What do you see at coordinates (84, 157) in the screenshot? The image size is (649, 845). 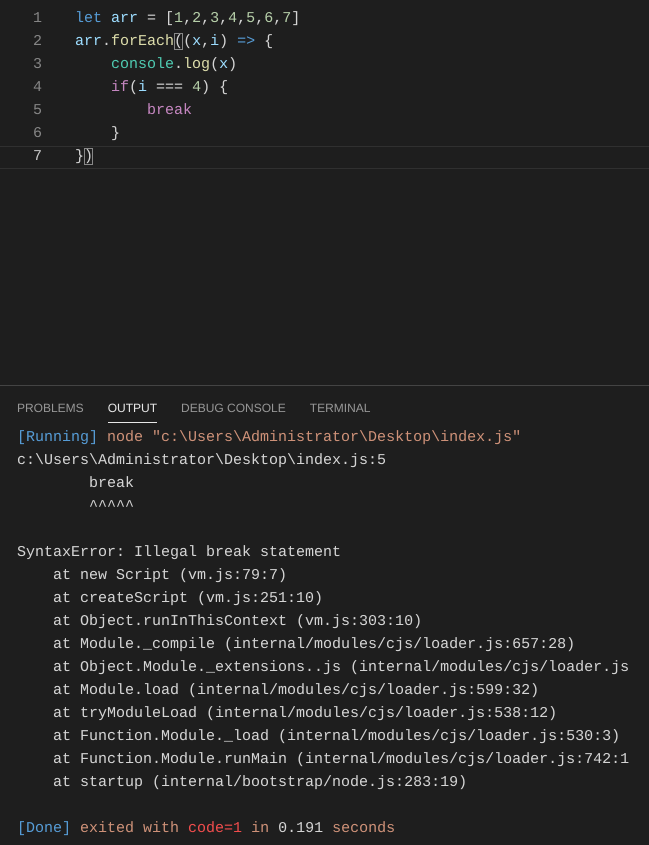 I see `code-line: })` at bounding box center [84, 157].